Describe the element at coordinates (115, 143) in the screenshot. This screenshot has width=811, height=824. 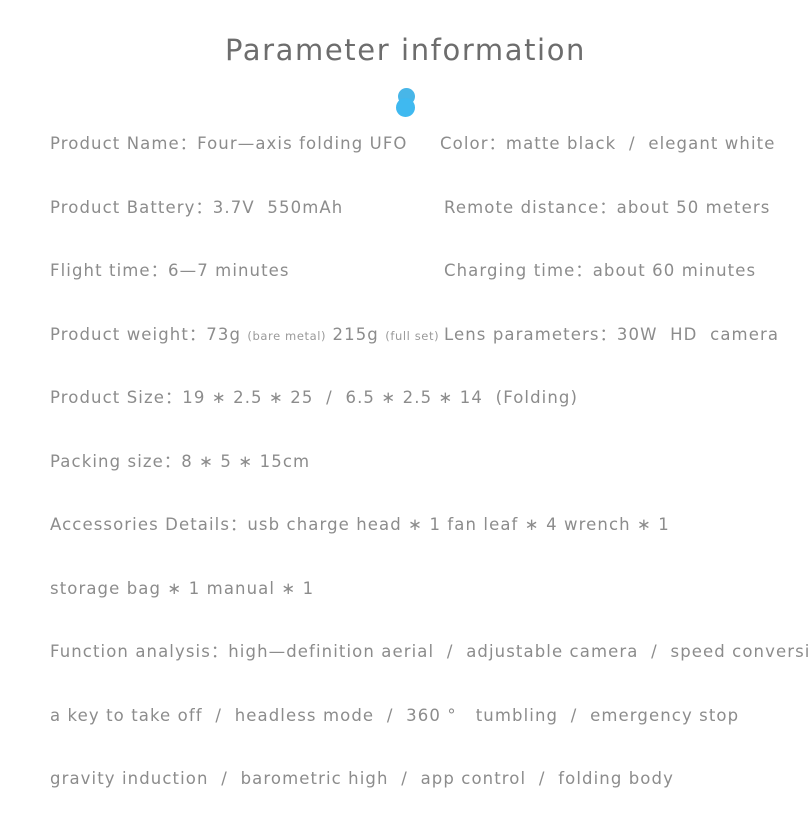
I see `spec-label: Product Name` at that location.